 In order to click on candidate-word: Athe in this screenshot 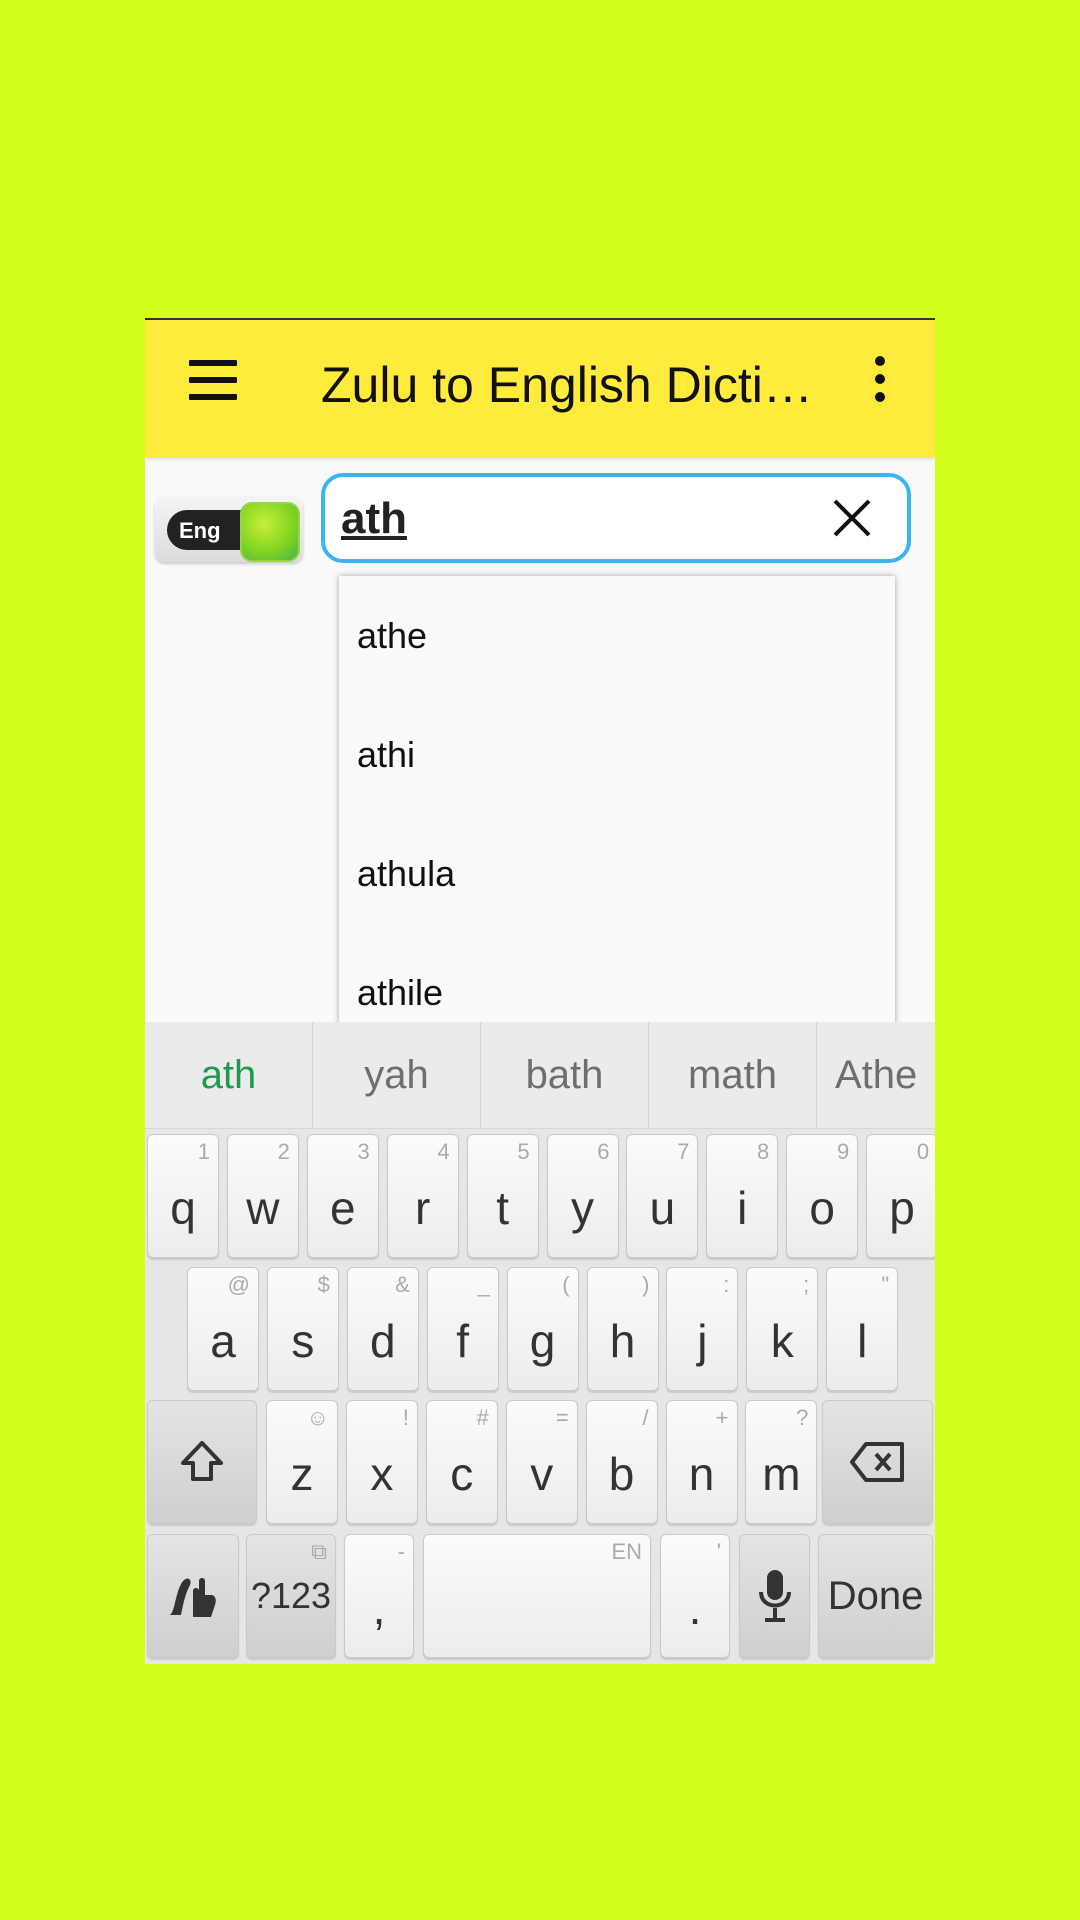, I will do `click(876, 1075)`.